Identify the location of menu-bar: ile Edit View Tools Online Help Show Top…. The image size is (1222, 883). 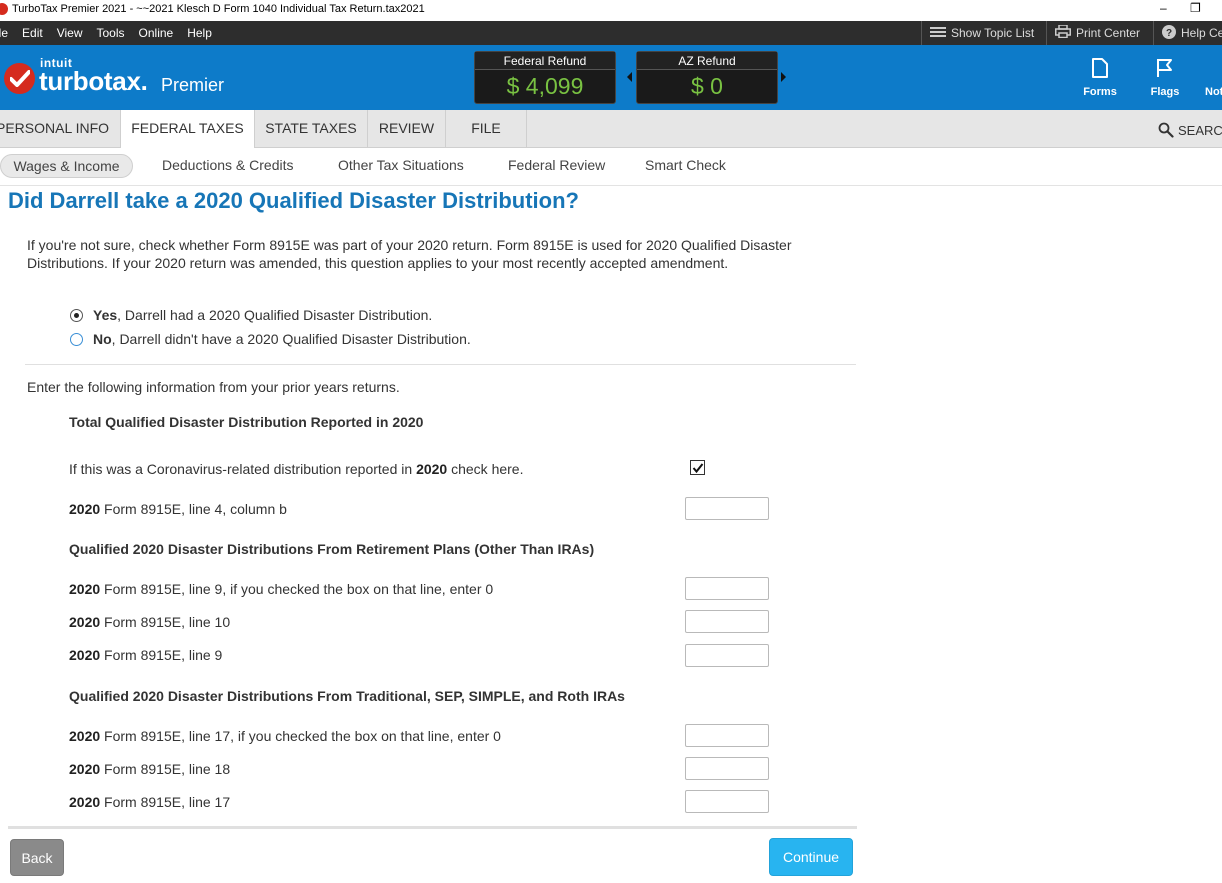
(611, 33).